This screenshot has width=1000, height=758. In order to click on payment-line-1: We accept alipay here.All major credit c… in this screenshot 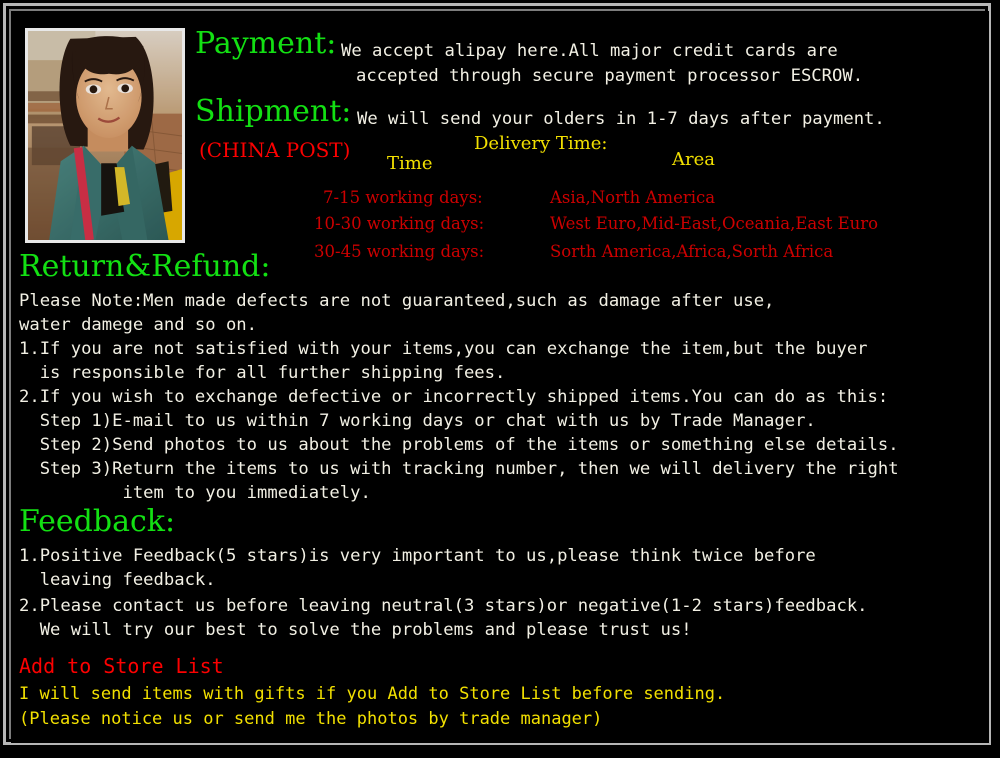, I will do `click(589, 51)`.